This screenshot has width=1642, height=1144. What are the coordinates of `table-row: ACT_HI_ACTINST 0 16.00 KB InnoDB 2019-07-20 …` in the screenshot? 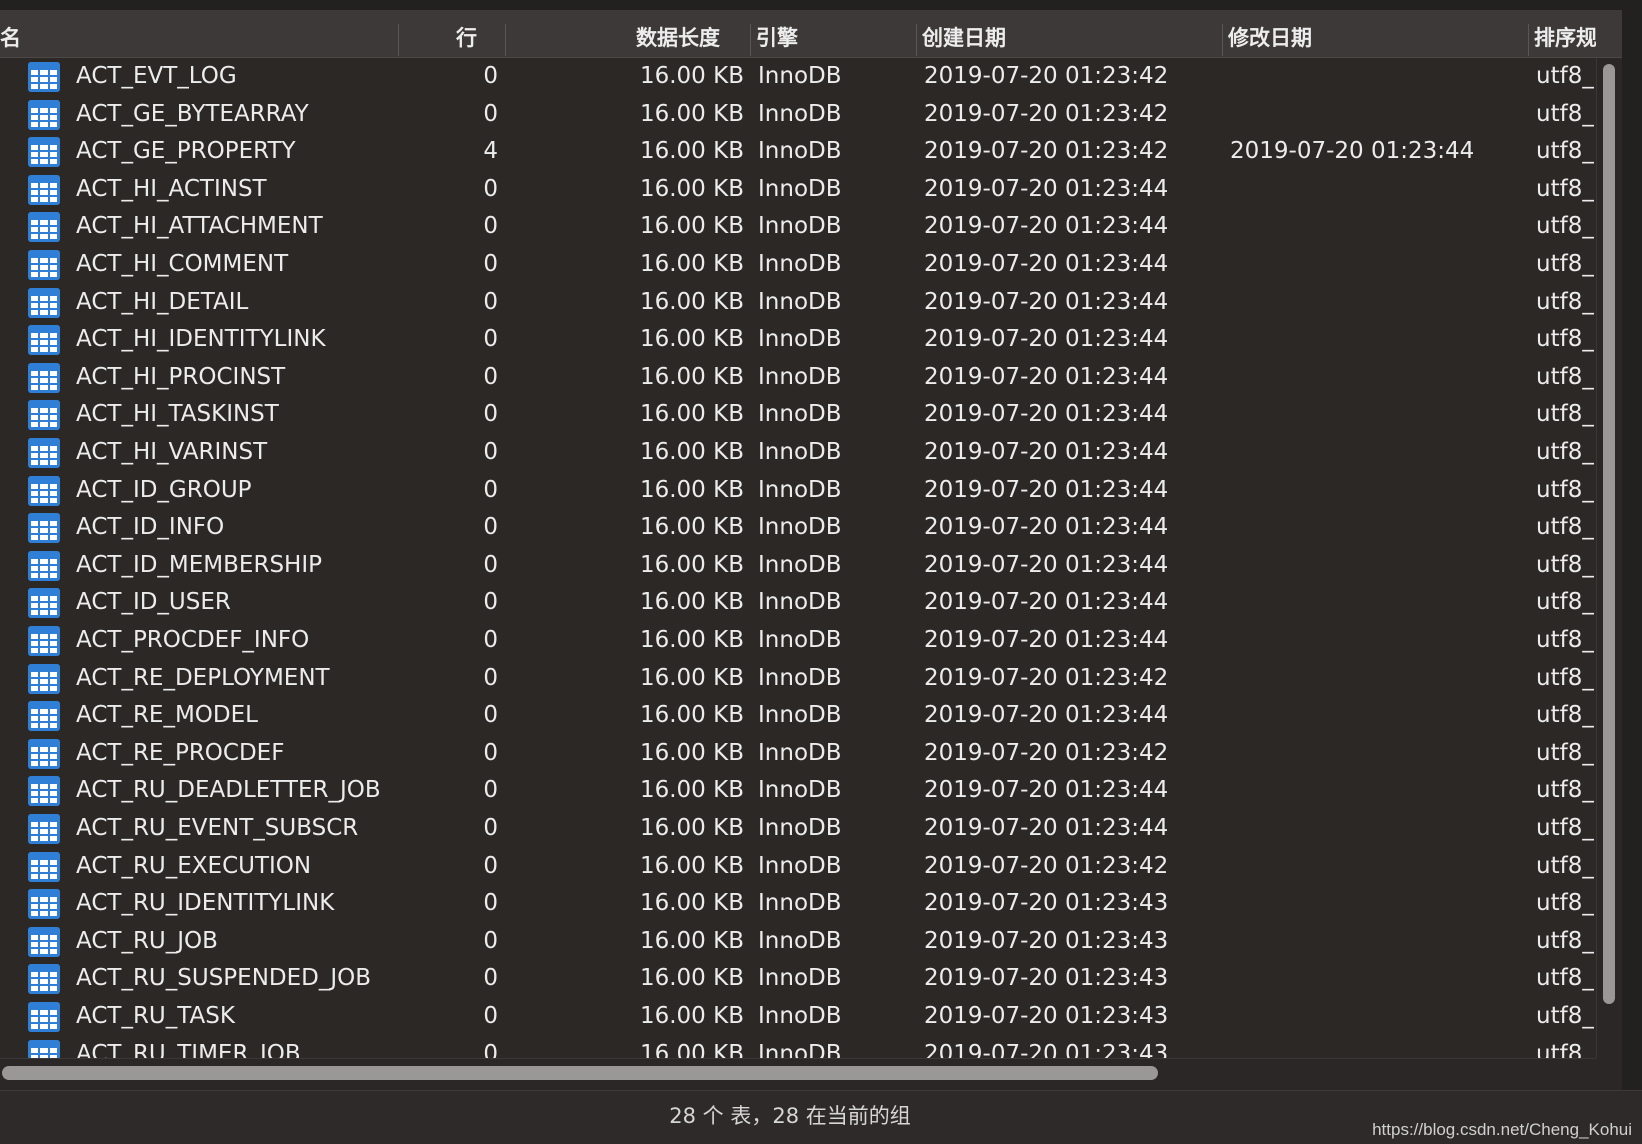 It's located at (800, 190).